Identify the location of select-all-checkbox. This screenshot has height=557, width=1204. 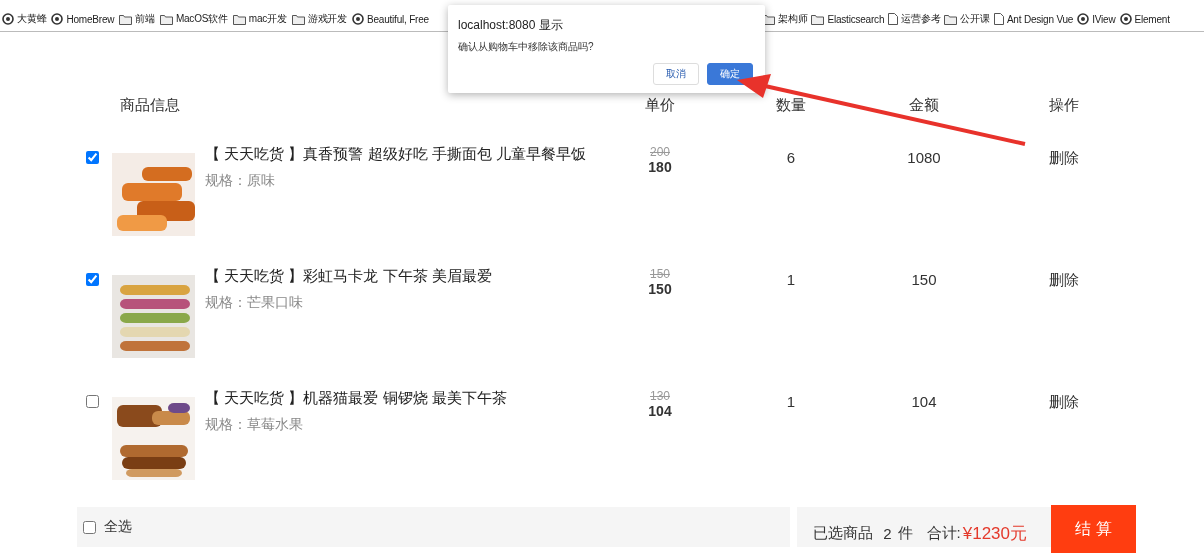
(89, 527).